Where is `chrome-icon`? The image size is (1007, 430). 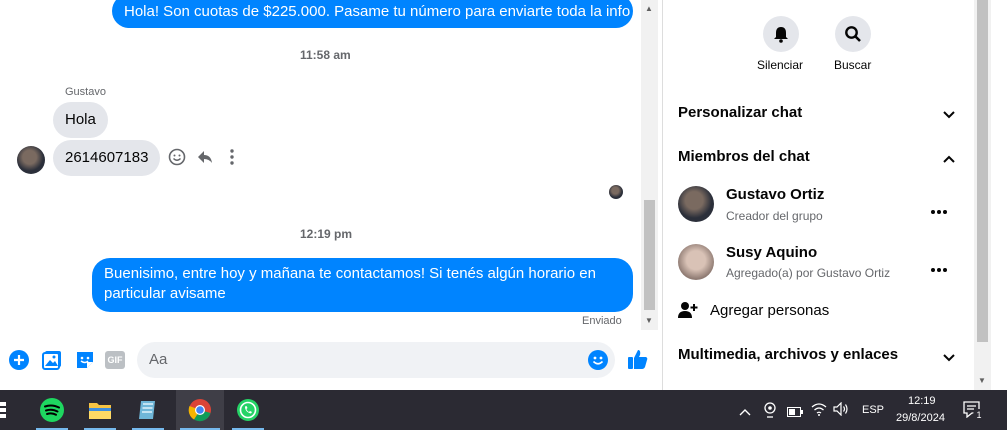
chrome-icon is located at coordinates (200, 410).